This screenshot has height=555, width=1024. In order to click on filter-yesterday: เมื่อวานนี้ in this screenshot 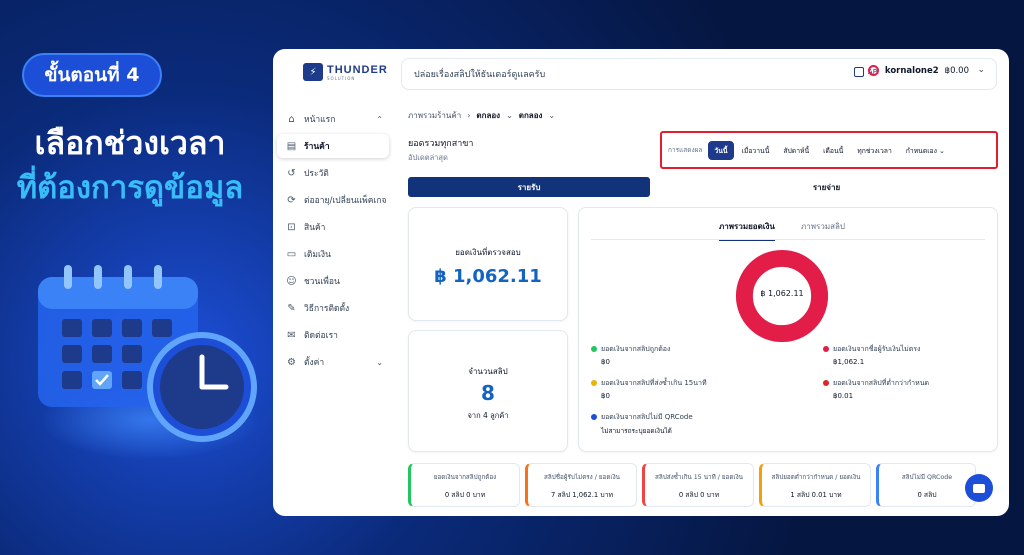, I will do `click(756, 150)`.